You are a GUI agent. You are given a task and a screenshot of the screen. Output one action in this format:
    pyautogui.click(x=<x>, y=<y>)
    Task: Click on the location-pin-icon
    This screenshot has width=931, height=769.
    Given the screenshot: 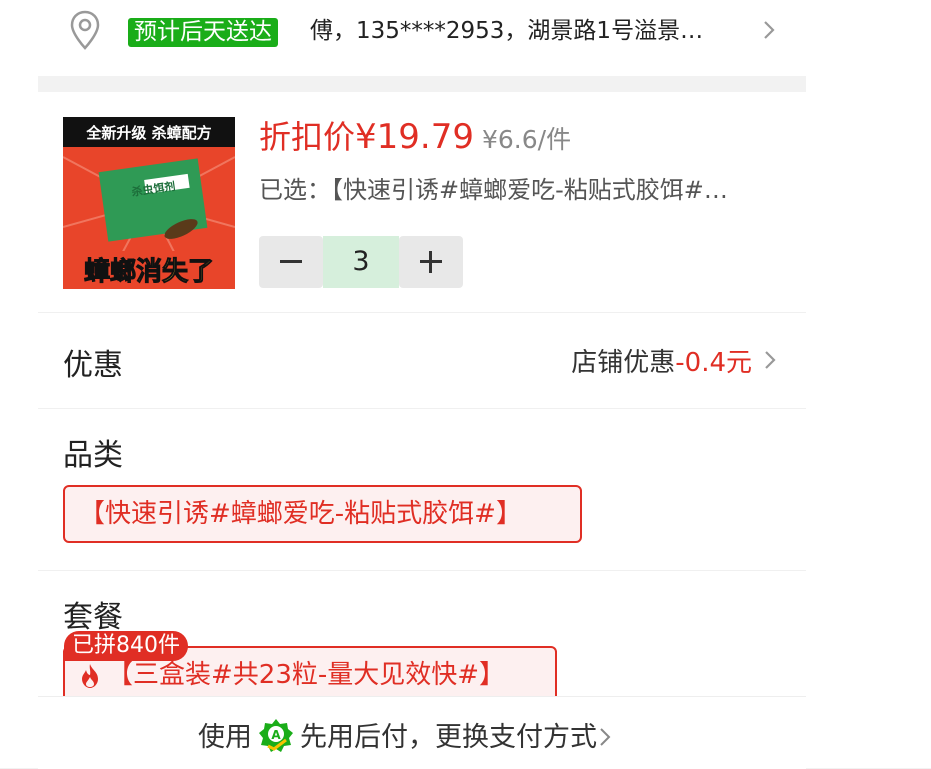 What is the action you would take?
    pyautogui.click(x=85, y=30)
    